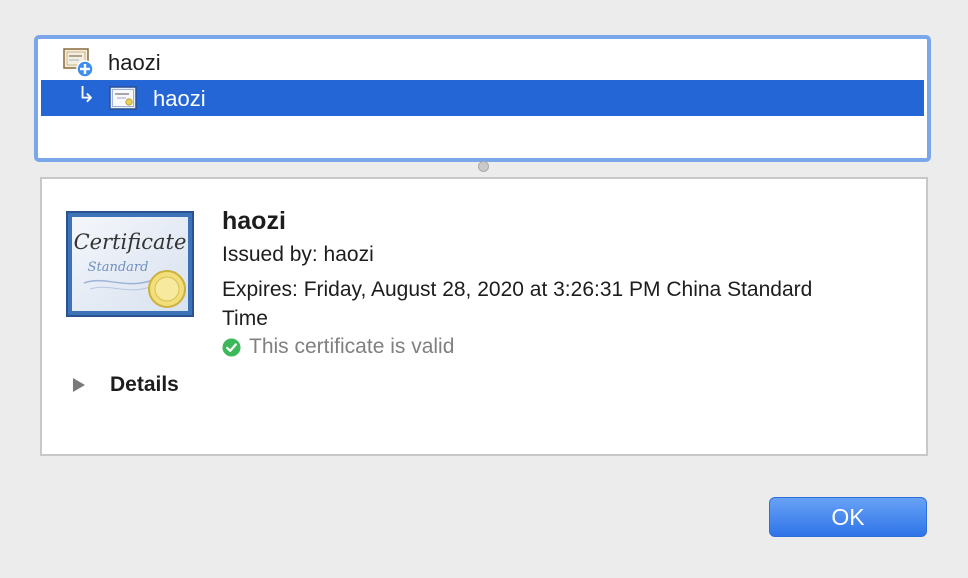  I want to click on child-arrow-icon: ↳, so click(86, 95).